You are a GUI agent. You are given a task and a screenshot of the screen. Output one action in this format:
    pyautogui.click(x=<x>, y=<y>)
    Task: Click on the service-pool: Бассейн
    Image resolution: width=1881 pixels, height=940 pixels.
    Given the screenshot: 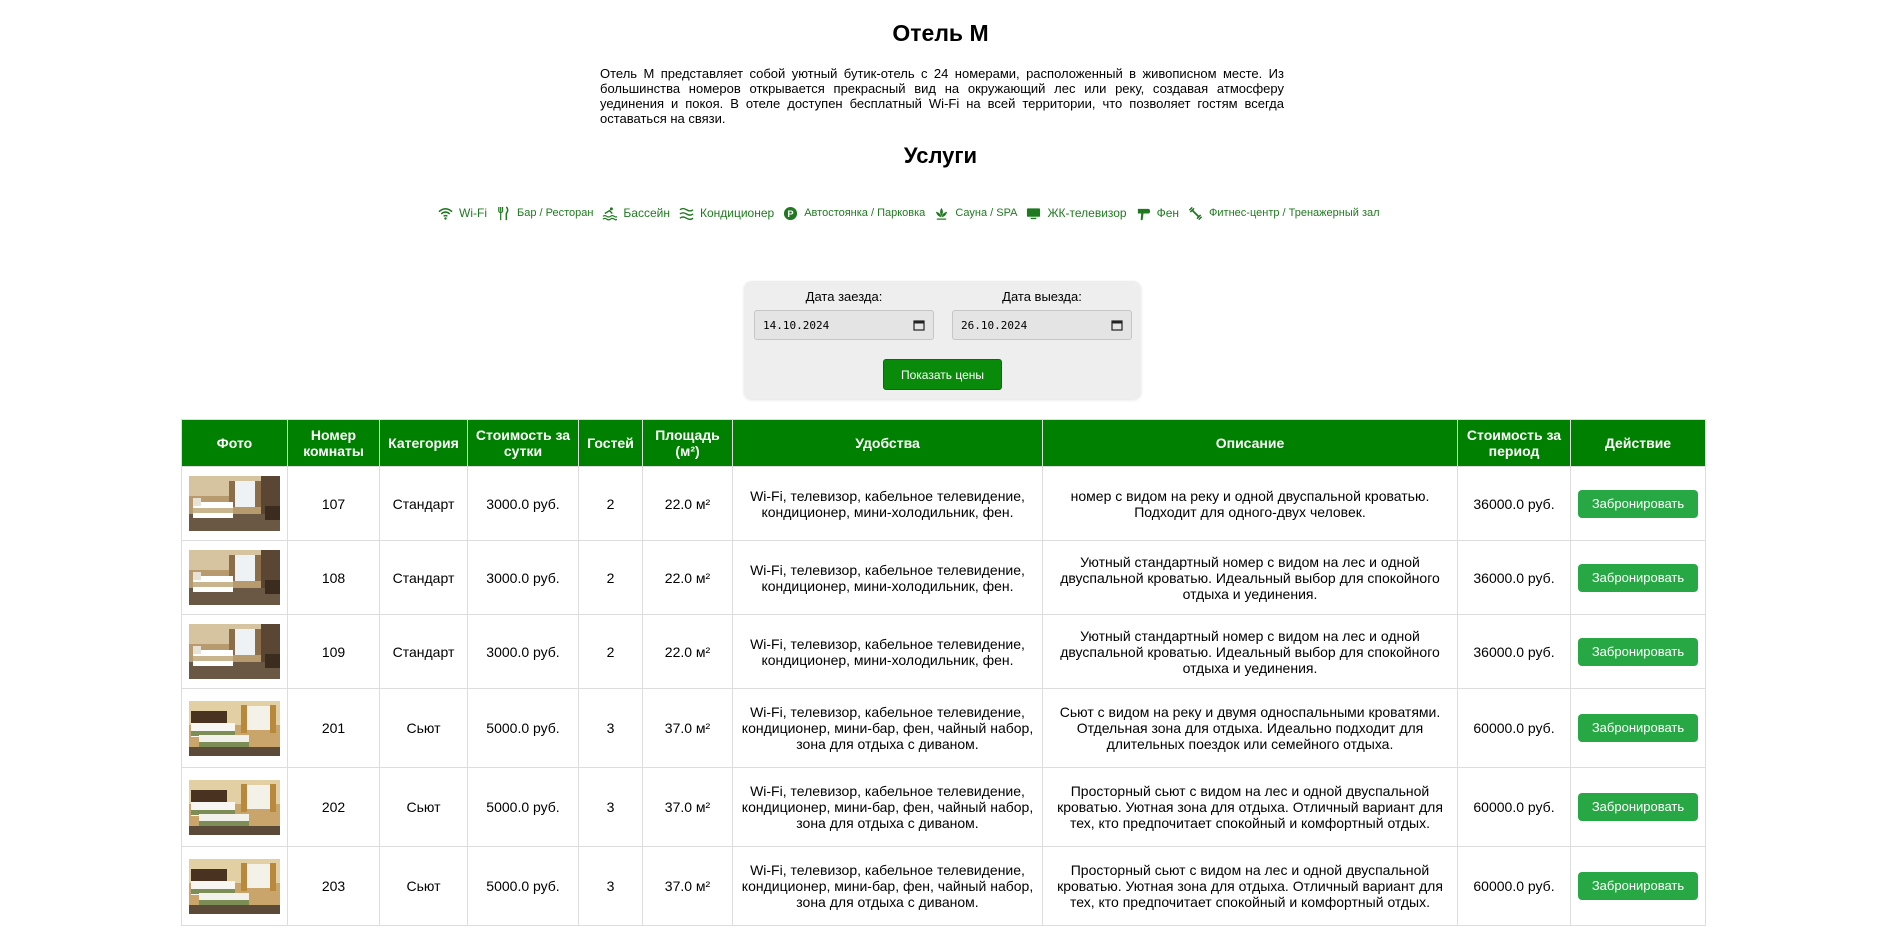 What is the action you would take?
    pyautogui.click(x=636, y=213)
    